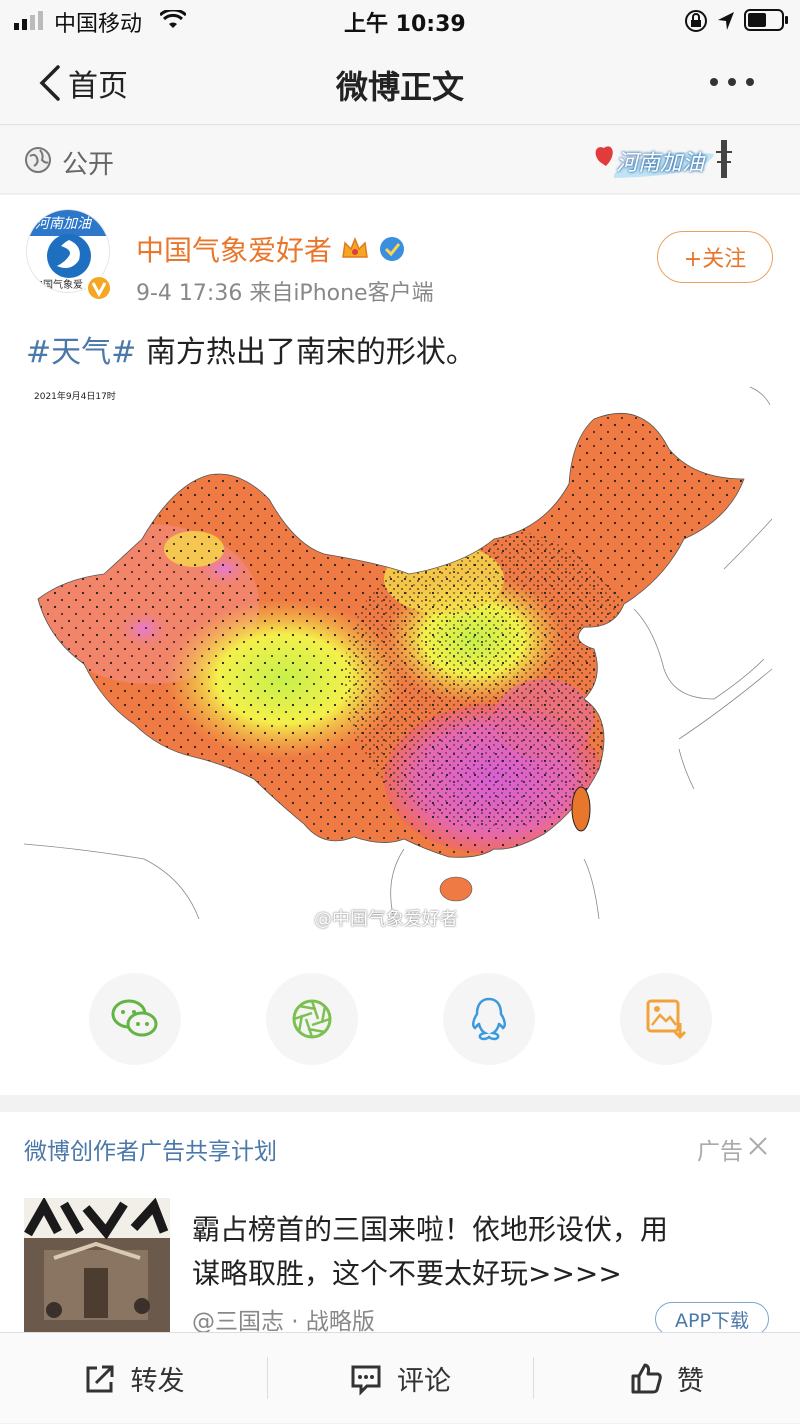 The height and width of the screenshot is (1424, 800). Describe the element at coordinates (690, 1381) in the screenshot. I see `like-label: 赞` at that location.